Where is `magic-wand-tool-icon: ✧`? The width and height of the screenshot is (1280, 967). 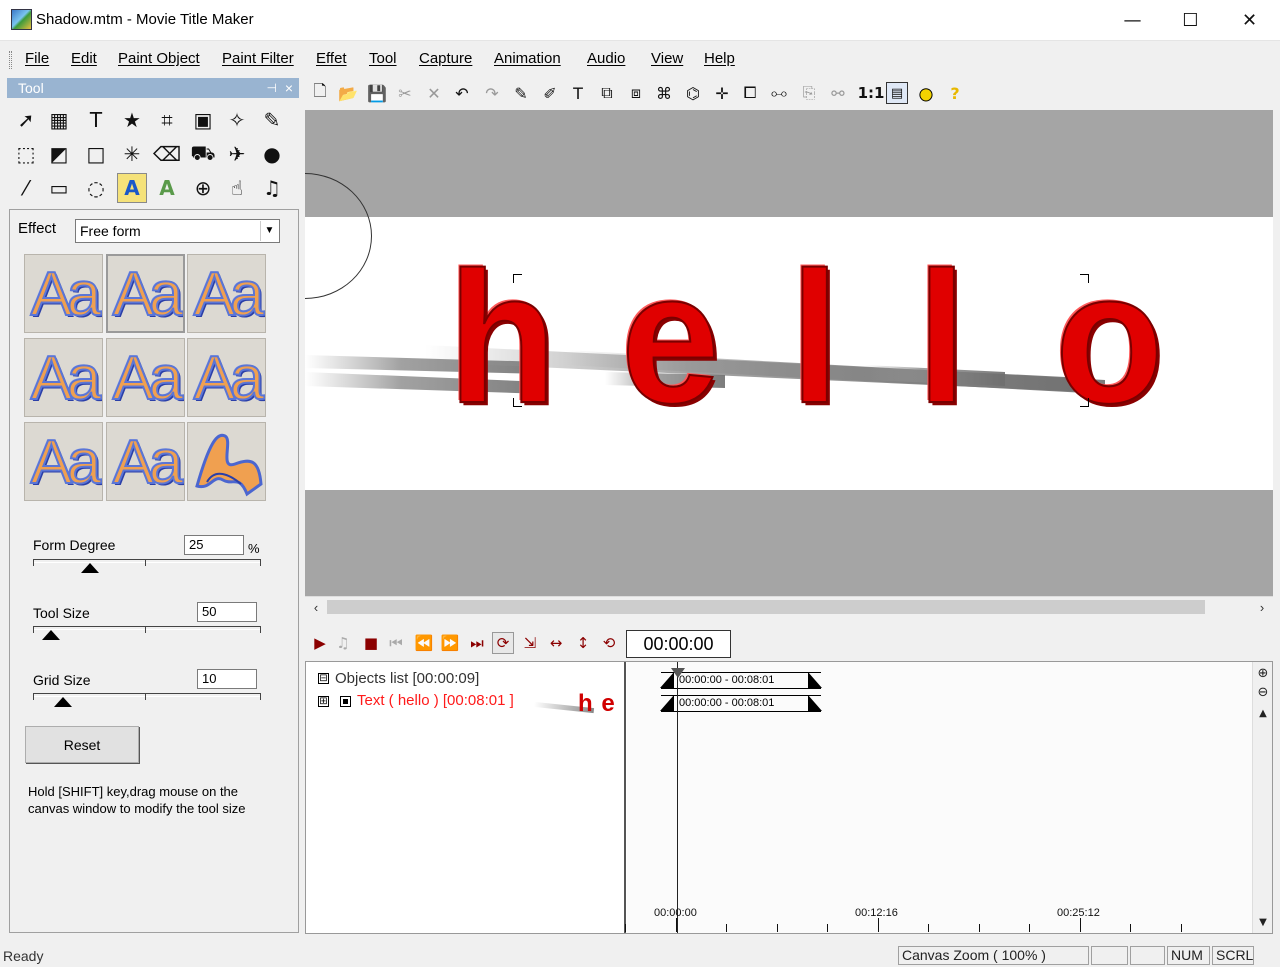
magic-wand-tool-icon: ✧ is located at coordinates (237, 120).